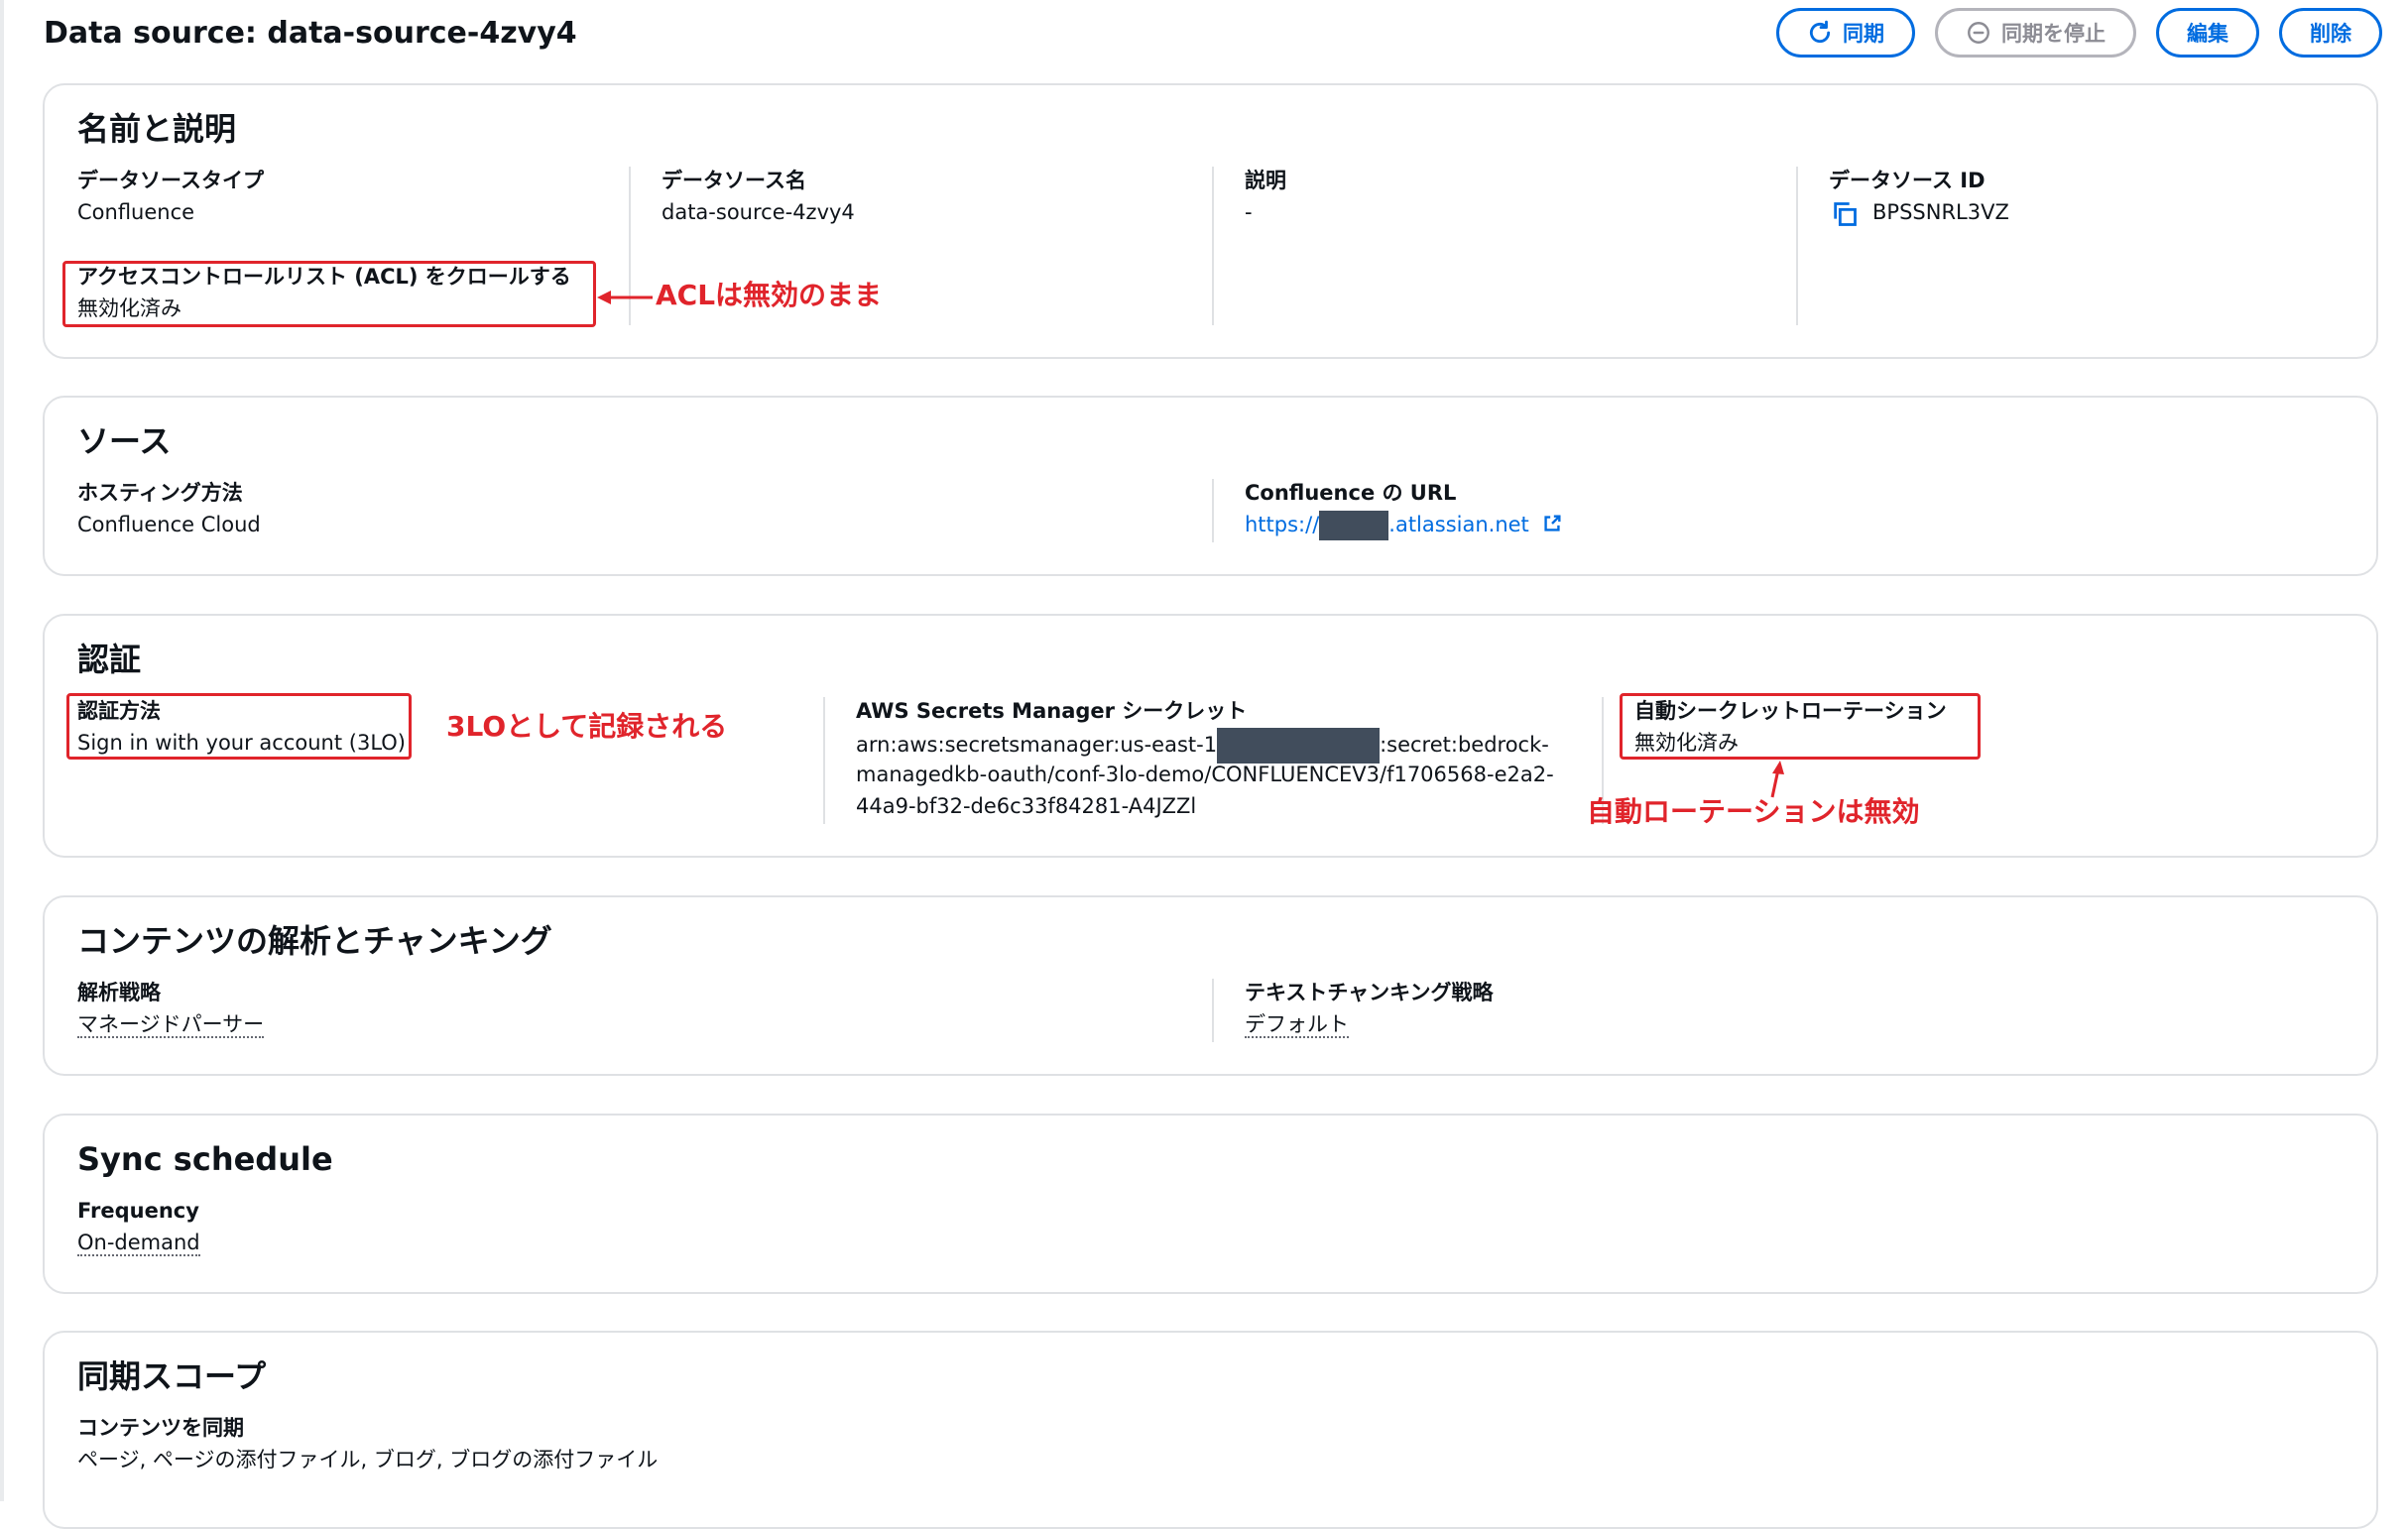 The image size is (2408, 1529). What do you see at coordinates (329, 294) in the screenshot?
I see `acl-highlight-box` at bounding box center [329, 294].